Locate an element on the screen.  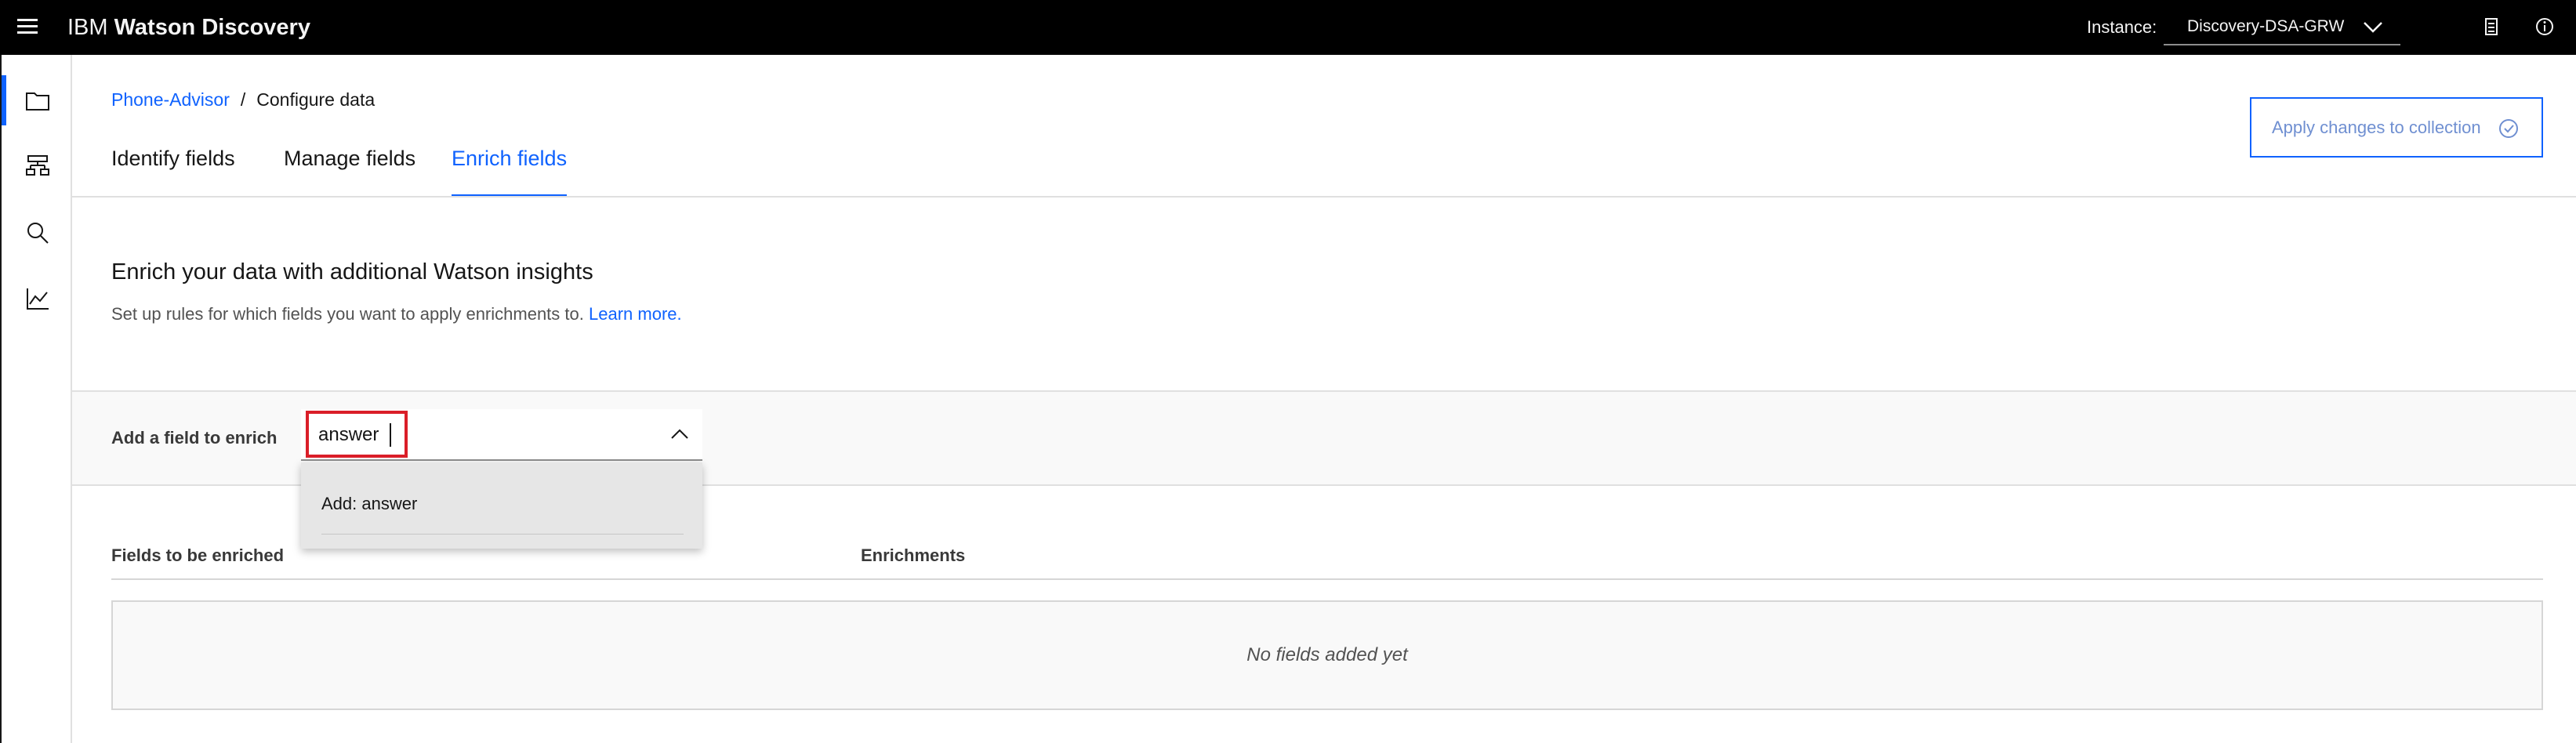
field-dropdown-menu: Add: answer is located at coordinates (502, 506).